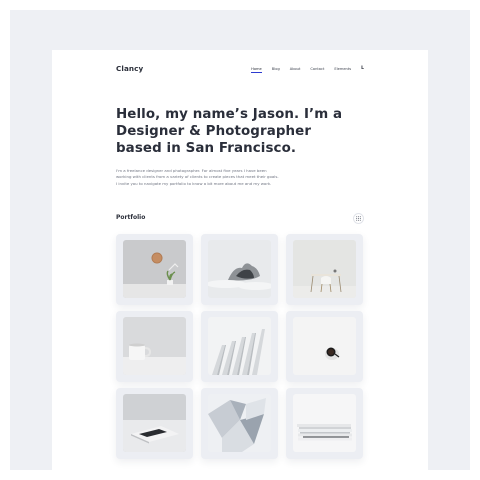 The width and height of the screenshot is (480, 480). What do you see at coordinates (302, 69) in the screenshot?
I see `main-nav: Home Blog About Contact Elements L` at bounding box center [302, 69].